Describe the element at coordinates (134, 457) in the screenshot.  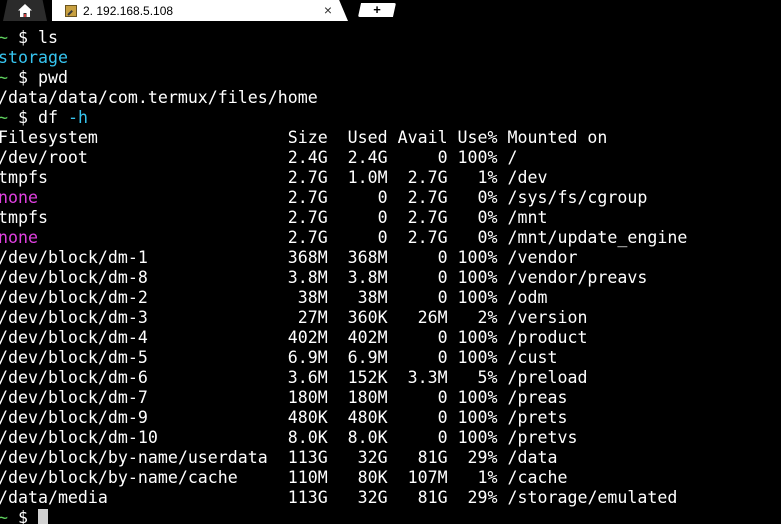
I see `df-filesystem: /dev/block/by-name/userdata` at that location.